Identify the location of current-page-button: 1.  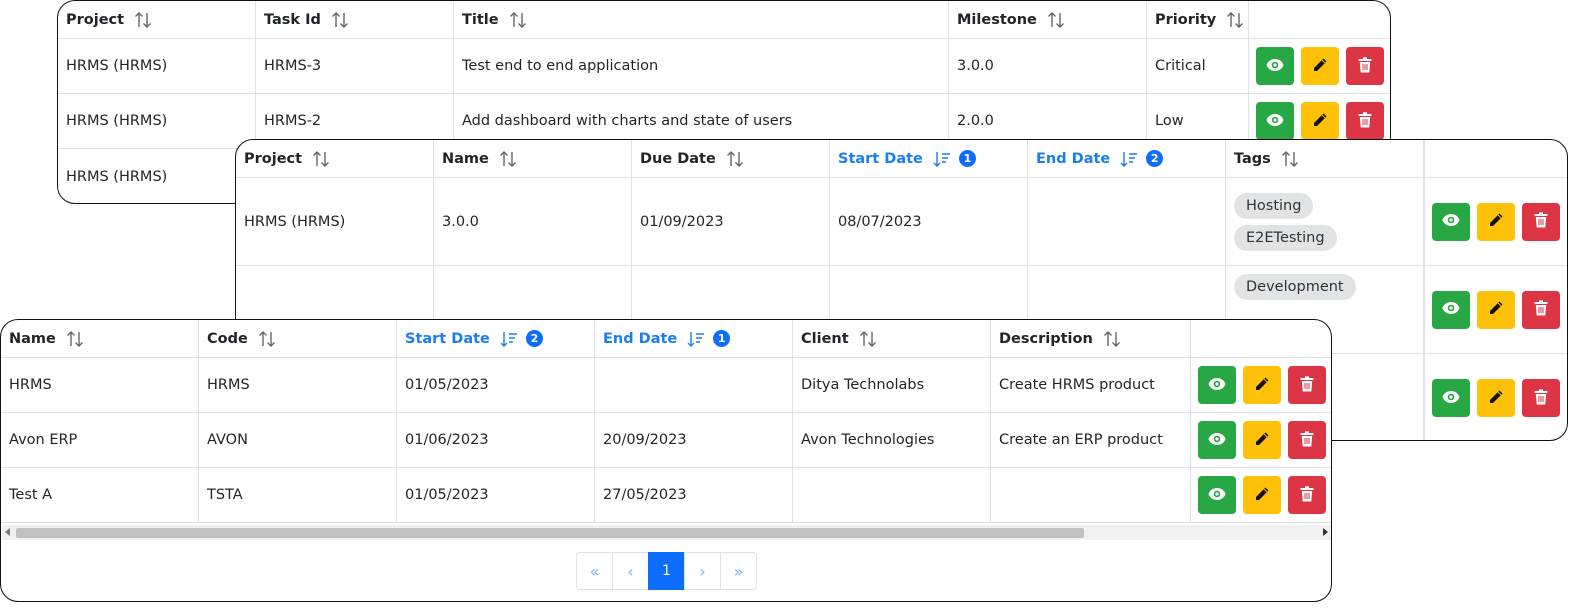
(666, 571).